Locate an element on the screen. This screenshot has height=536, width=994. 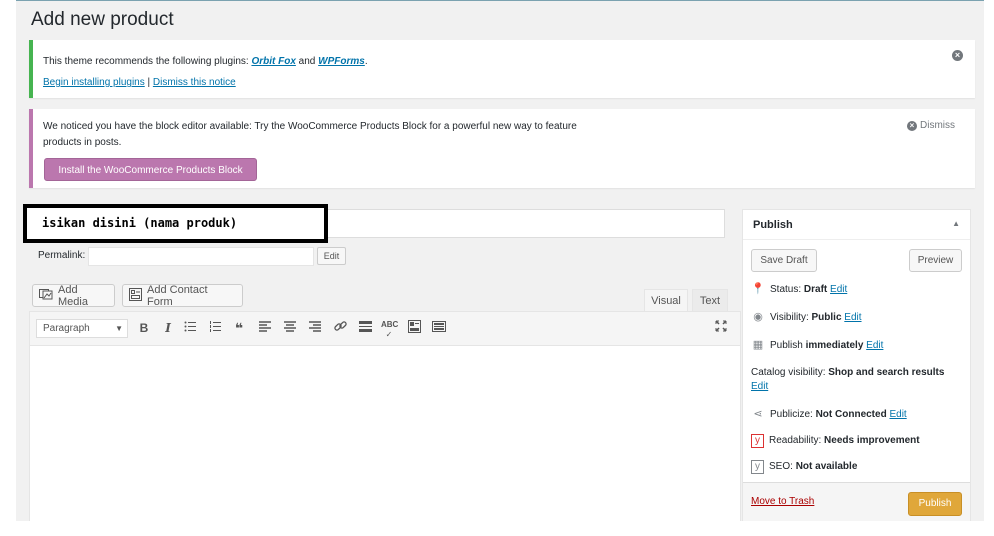
readability-row: y Readability: Needs improvement is located at coordinates (835, 441).